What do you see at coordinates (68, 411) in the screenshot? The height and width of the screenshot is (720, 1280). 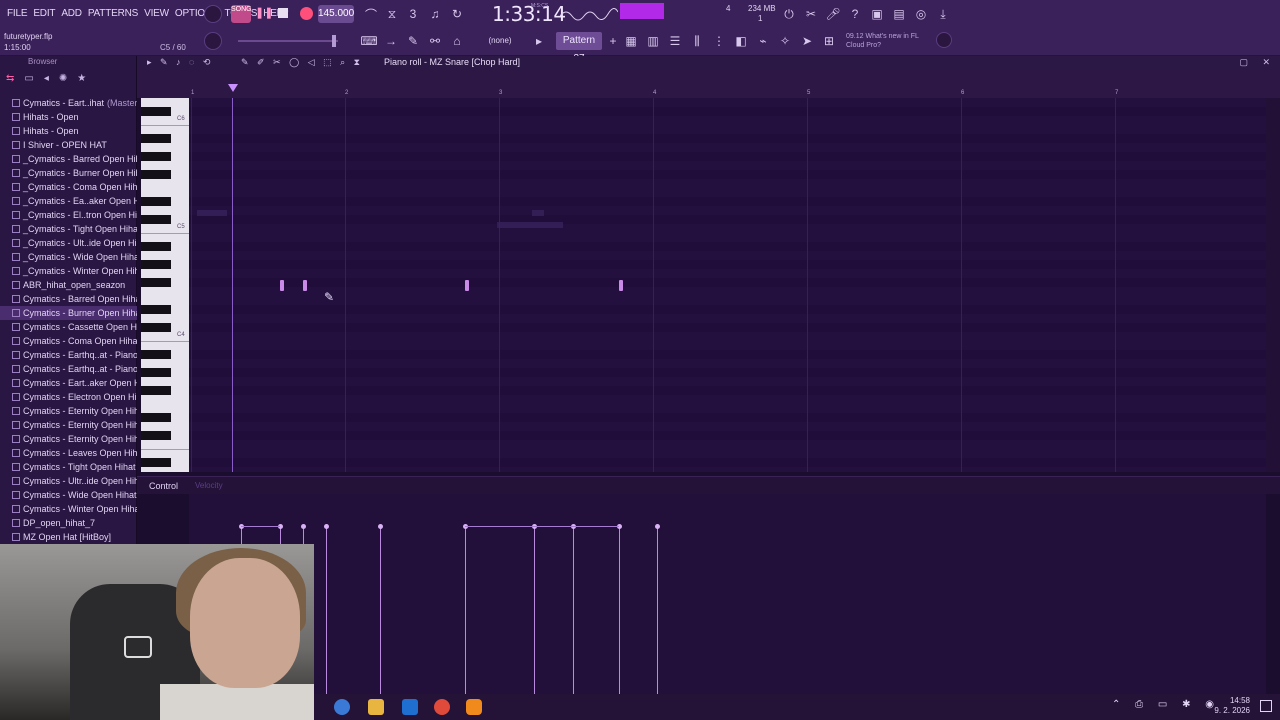 I see `browser-item: Cymatics - Eternity Open Hihat 1` at bounding box center [68, 411].